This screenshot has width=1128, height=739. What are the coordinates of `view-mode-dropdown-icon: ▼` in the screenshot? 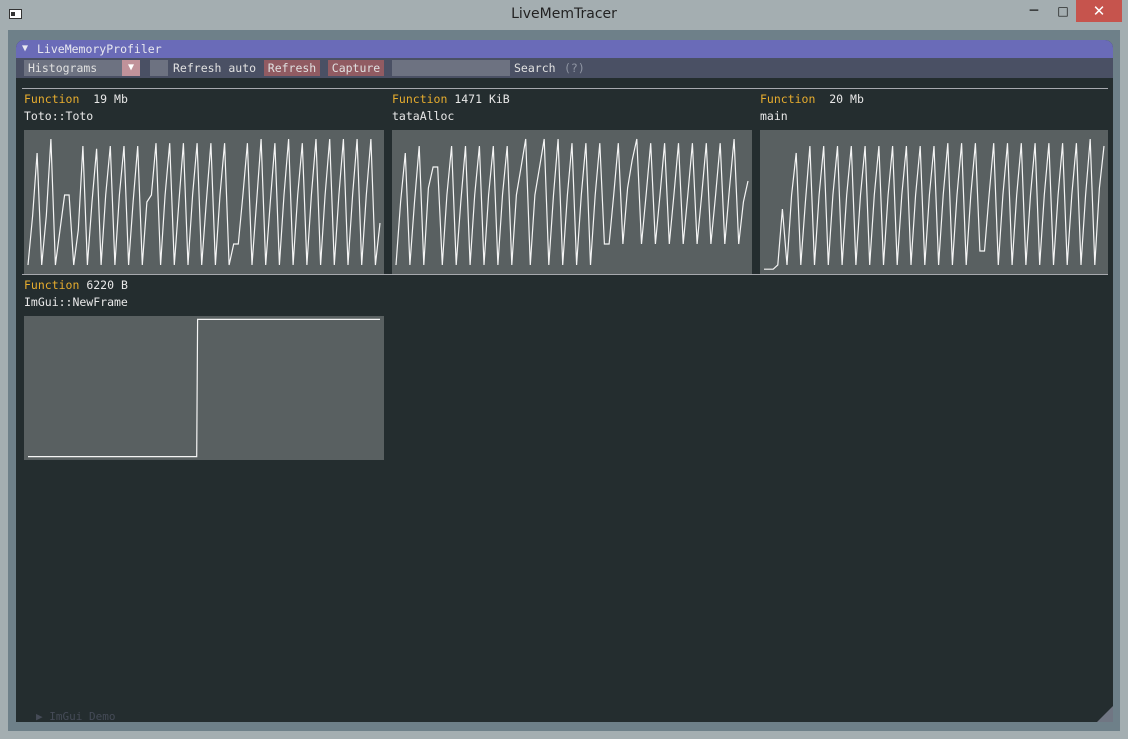 It's located at (131, 68).